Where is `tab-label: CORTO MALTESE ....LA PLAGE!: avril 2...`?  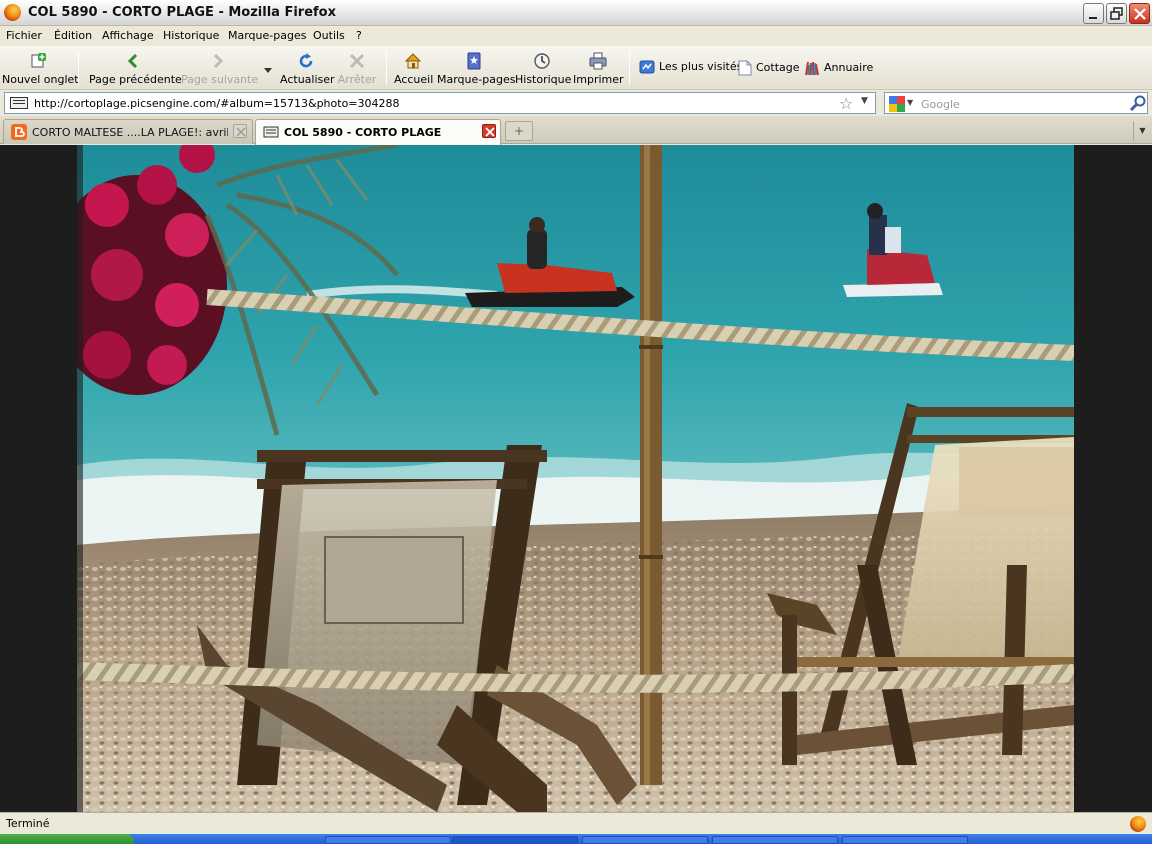 tab-label: CORTO MALTESE ....LA PLAGE!: avril 2... is located at coordinates (130, 132).